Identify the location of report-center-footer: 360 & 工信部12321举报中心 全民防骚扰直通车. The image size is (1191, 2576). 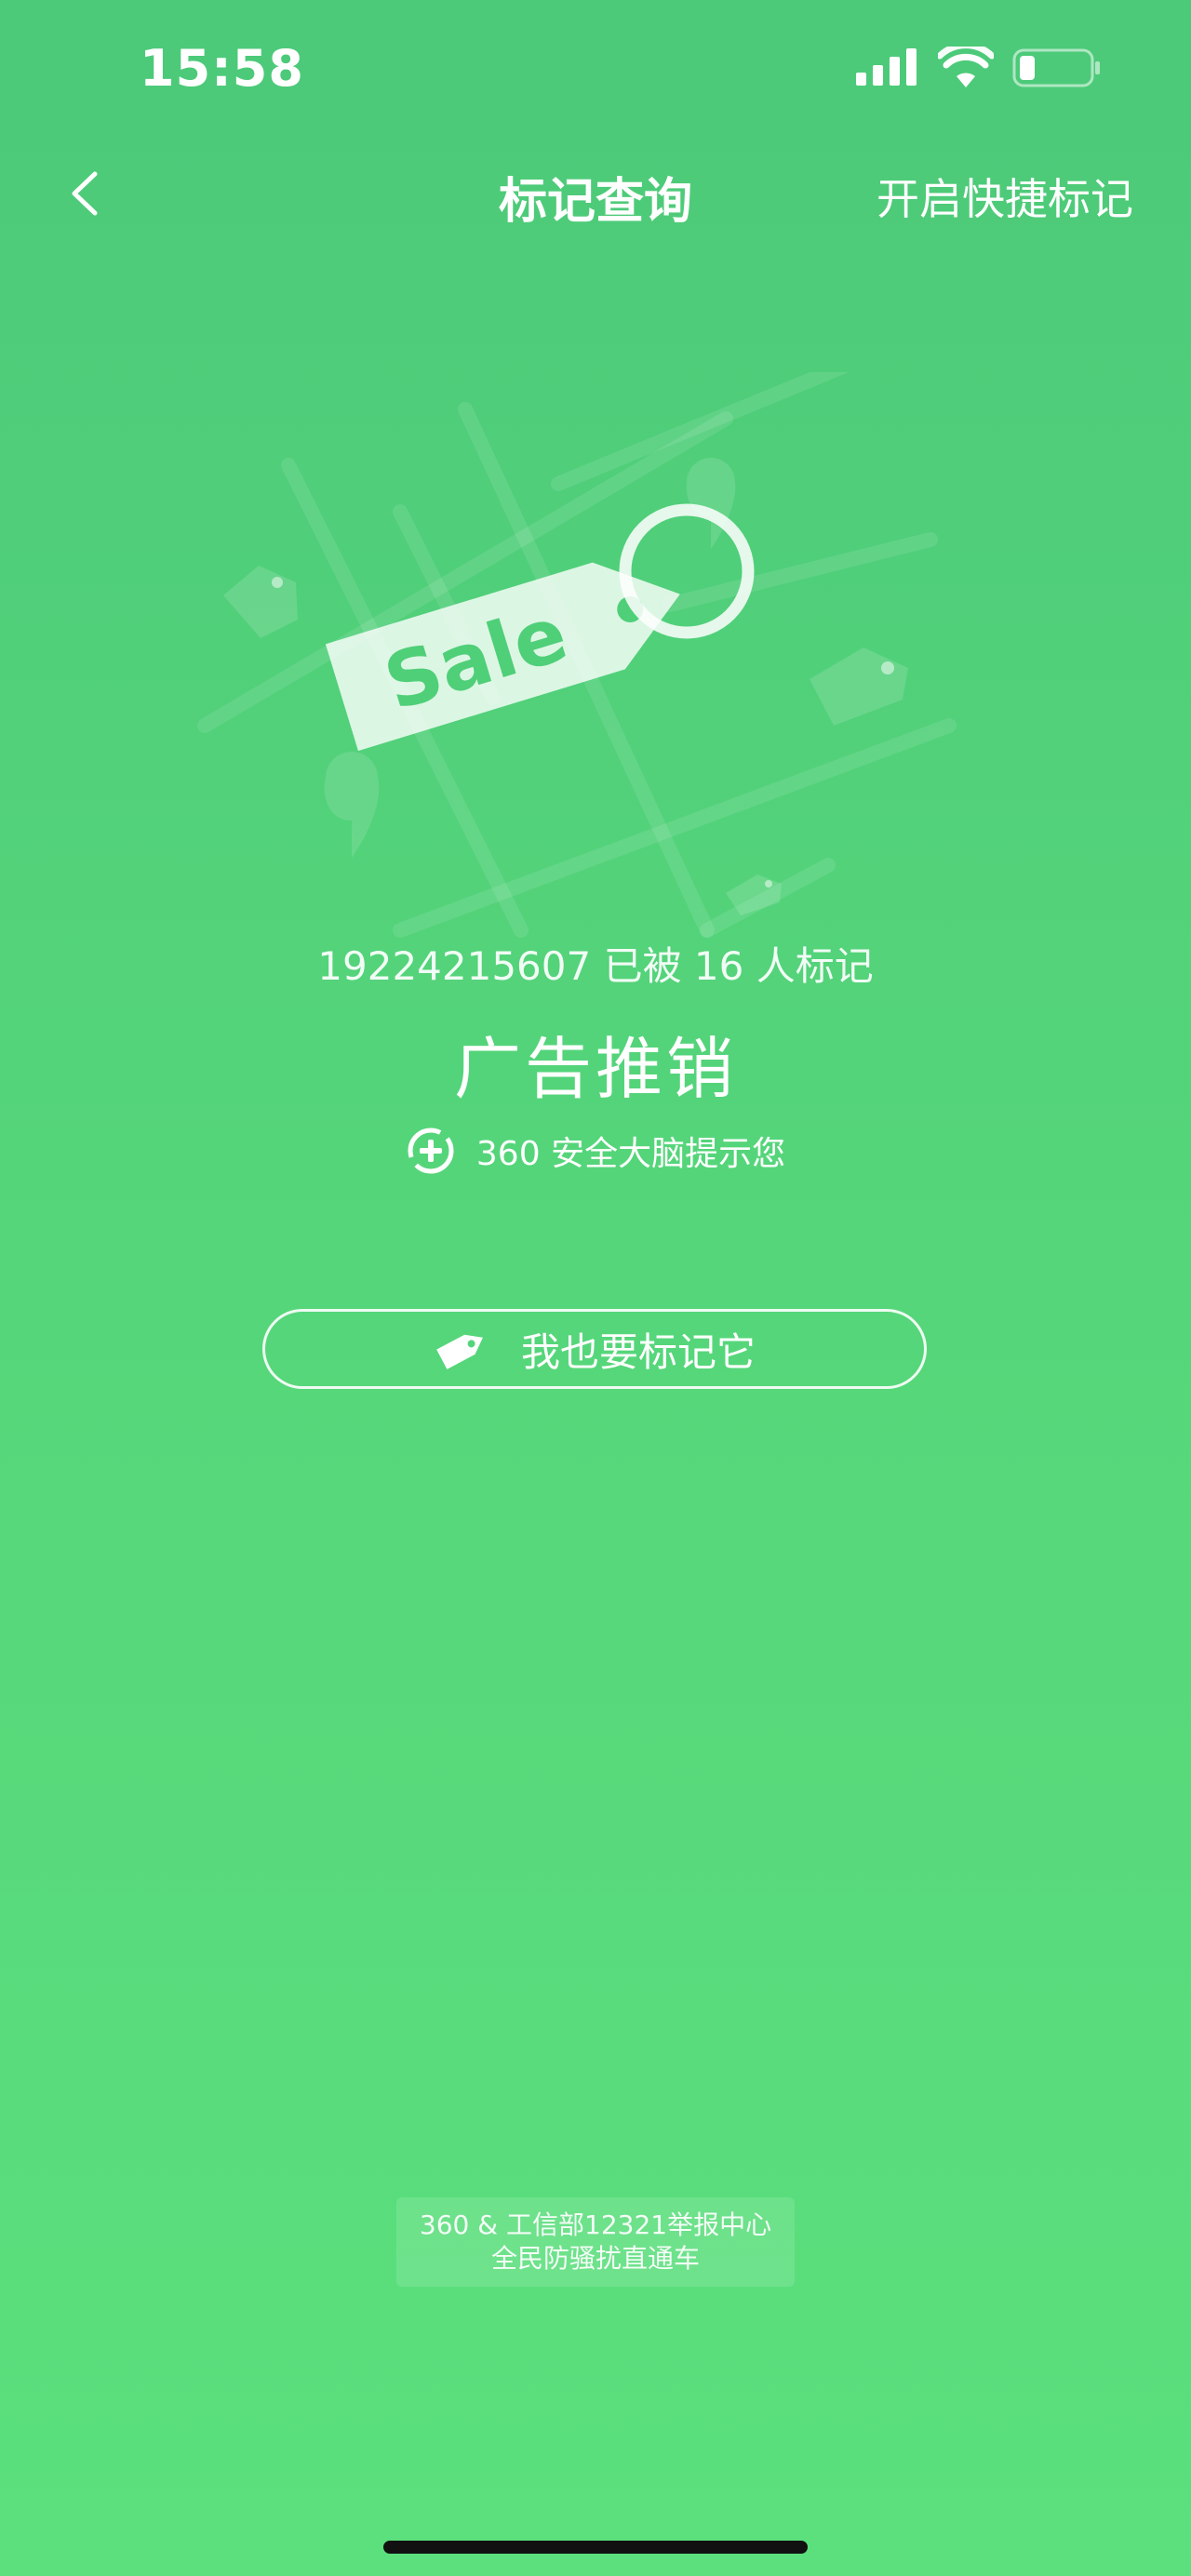
(595, 2242).